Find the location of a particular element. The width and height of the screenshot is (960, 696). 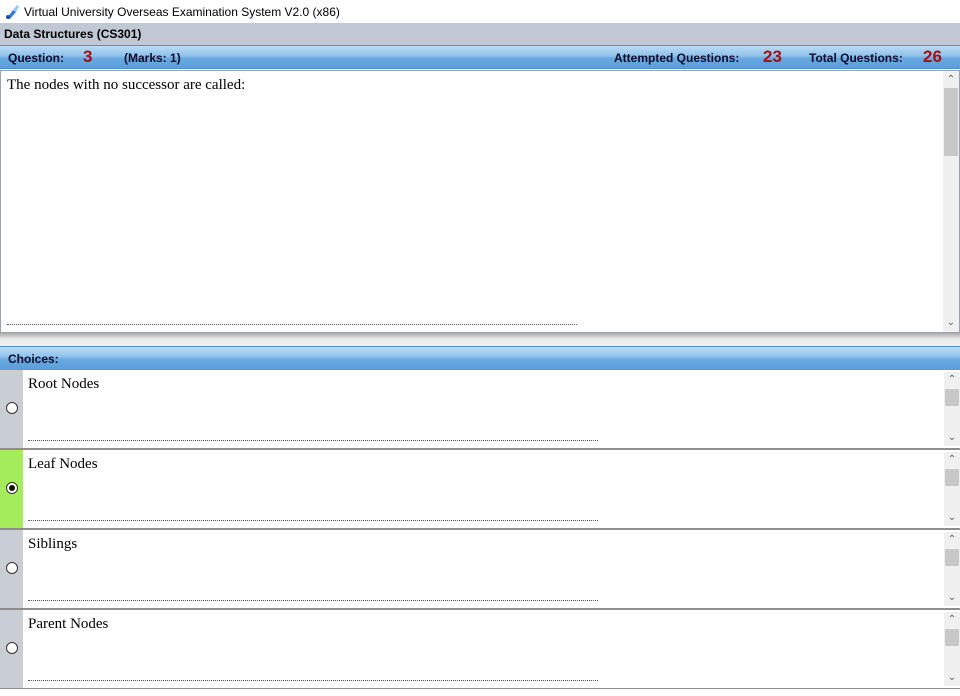

radio-selected-dot is located at coordinates (12, 488).